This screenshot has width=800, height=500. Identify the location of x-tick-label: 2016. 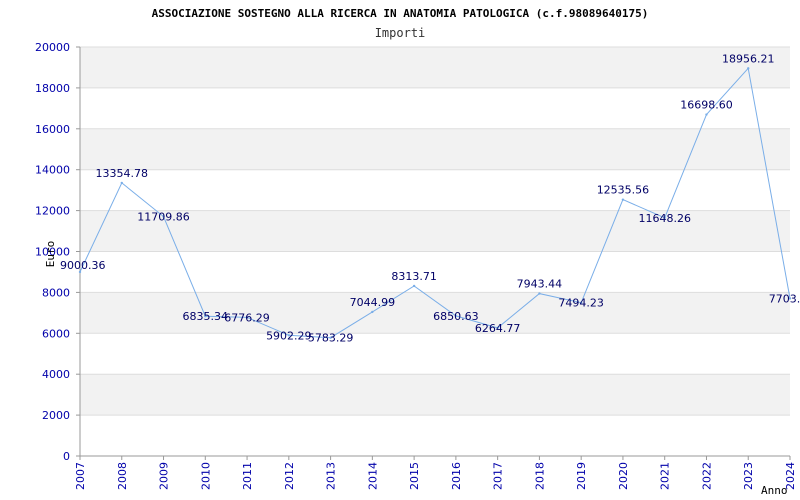
(456, 476).